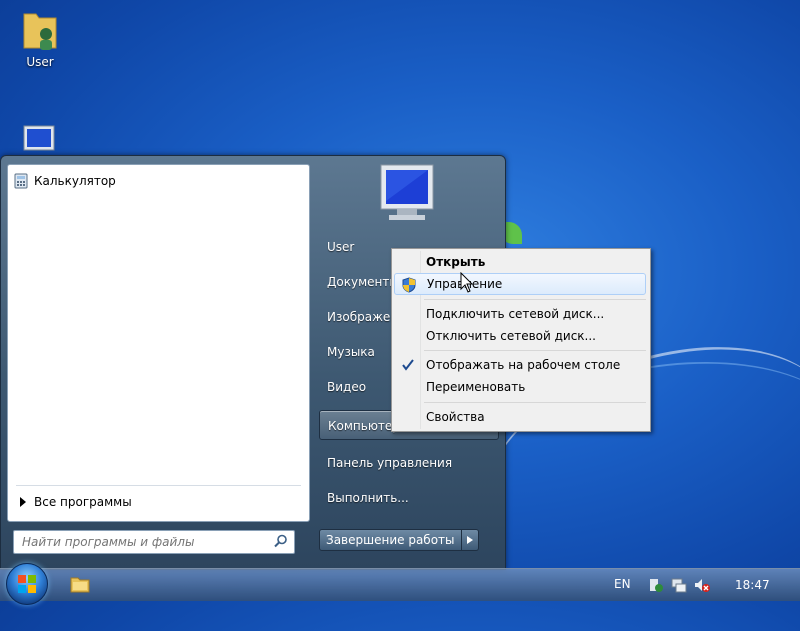 Image resolution: width=800 pixels, height=631 pixels. Describe the element at coordinates (75, 181) in the screenshot. I see `program-label: Калькулятор` at that location.